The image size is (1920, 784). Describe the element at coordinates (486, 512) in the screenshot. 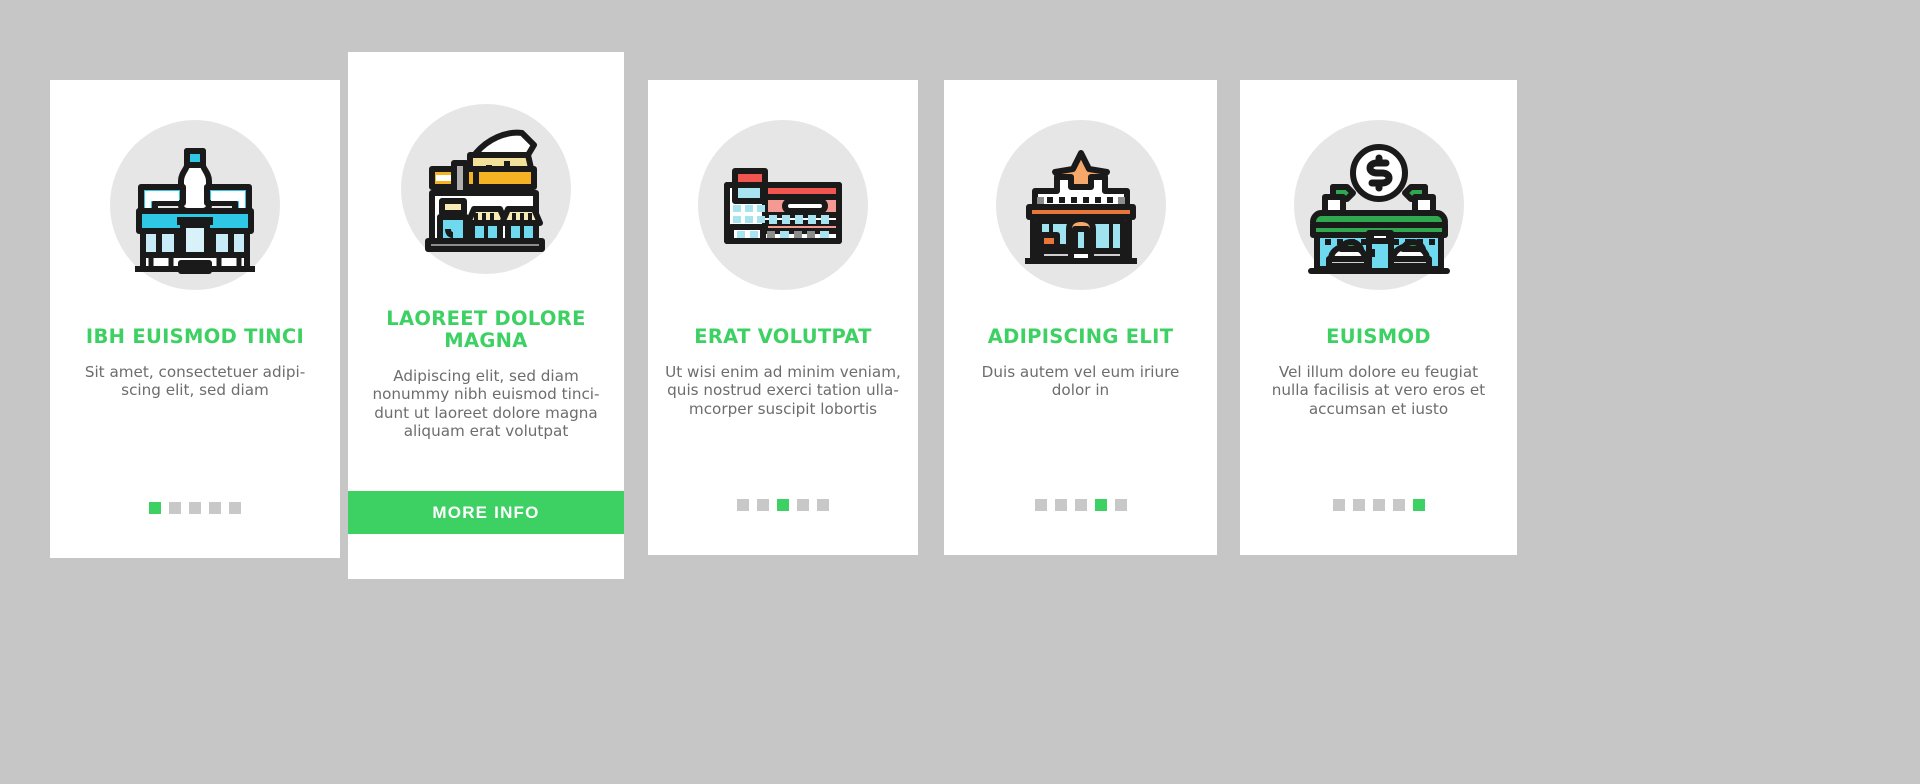

I see `more-info-button: MORE INFO` at that location.